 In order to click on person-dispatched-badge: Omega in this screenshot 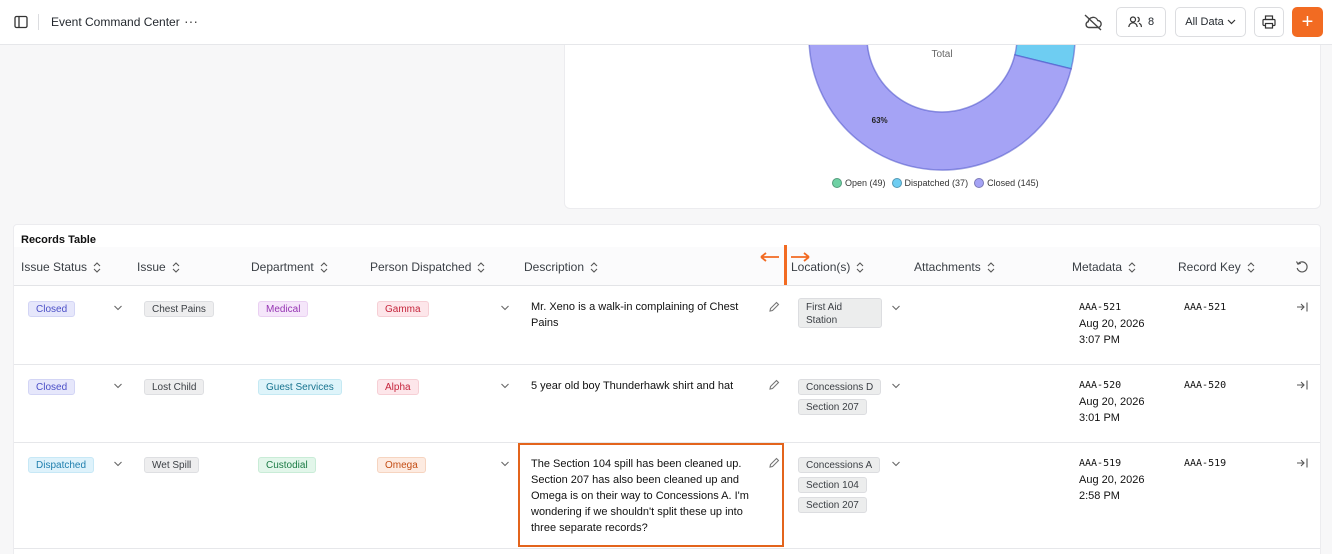, I will do `click(401, 465)`.